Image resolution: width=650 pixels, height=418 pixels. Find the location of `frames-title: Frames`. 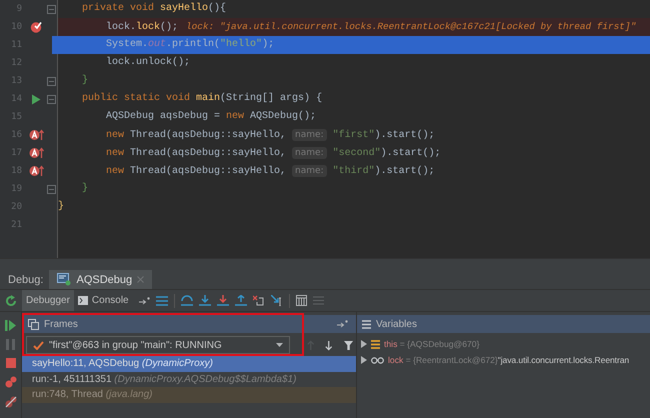

frames-title: Frames is located at coordinates (61, 324).